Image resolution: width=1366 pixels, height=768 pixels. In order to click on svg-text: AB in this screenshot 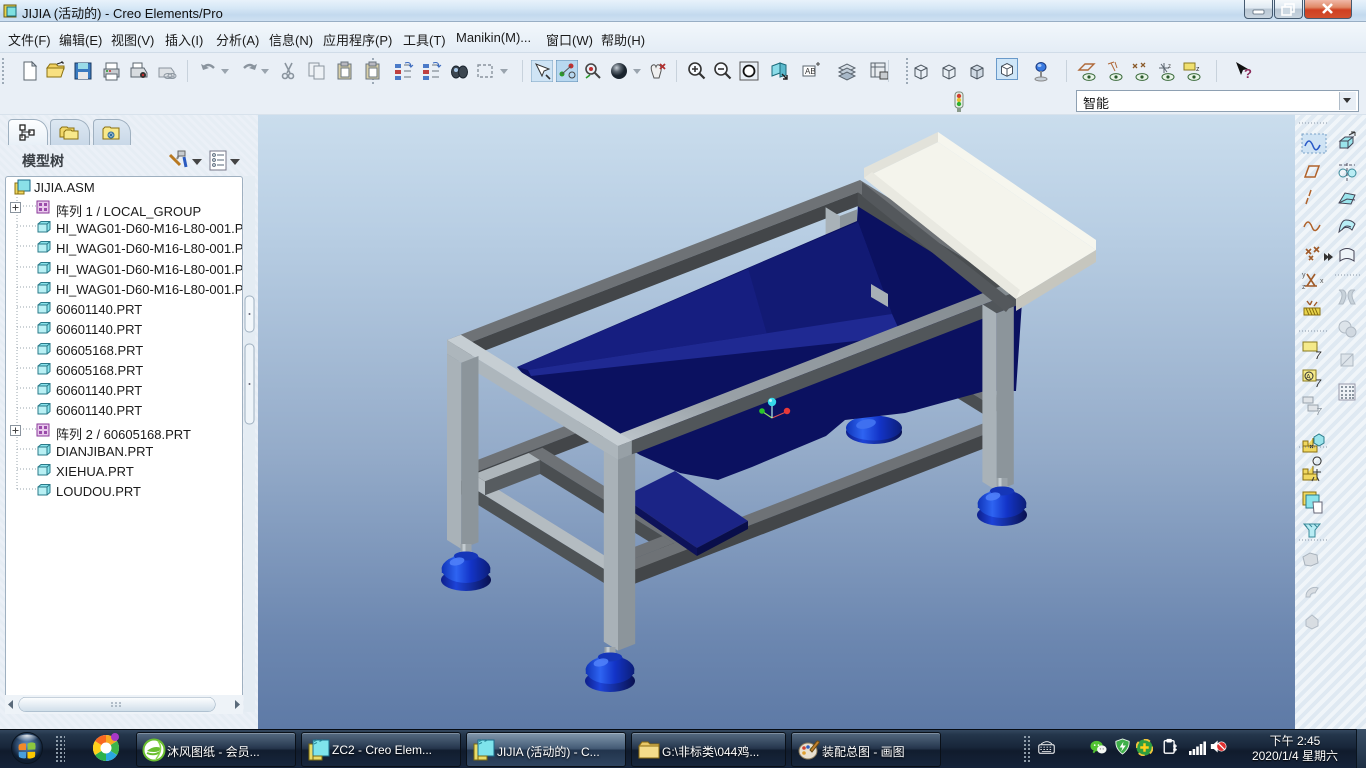, I will do `click(810, 71)`.